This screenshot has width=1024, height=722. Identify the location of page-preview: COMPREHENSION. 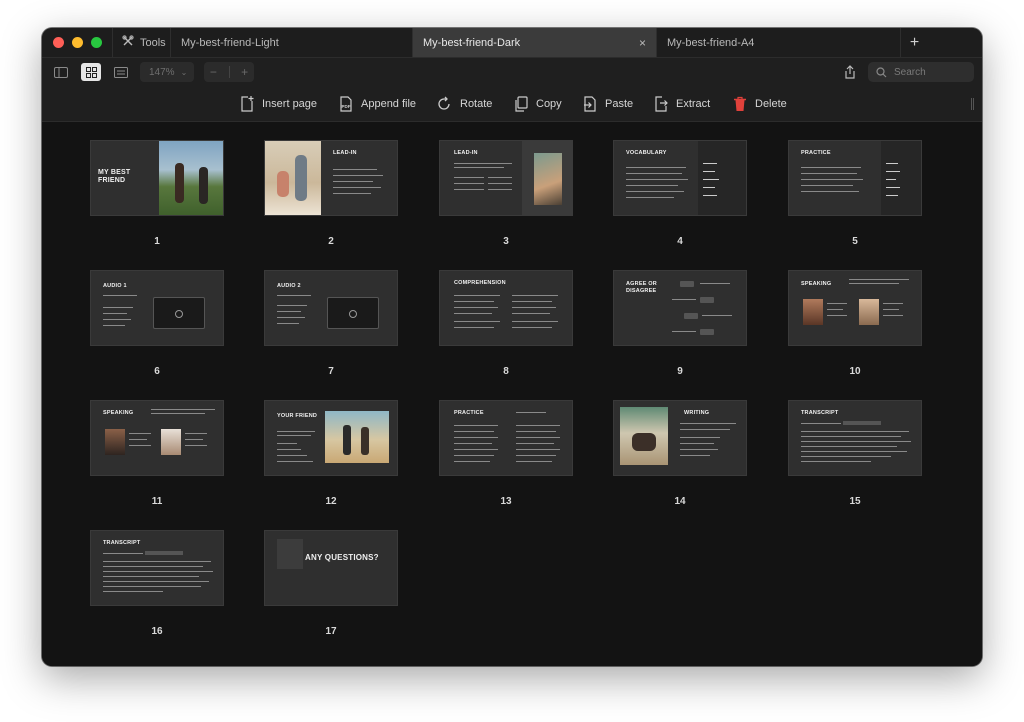
(506, 308).